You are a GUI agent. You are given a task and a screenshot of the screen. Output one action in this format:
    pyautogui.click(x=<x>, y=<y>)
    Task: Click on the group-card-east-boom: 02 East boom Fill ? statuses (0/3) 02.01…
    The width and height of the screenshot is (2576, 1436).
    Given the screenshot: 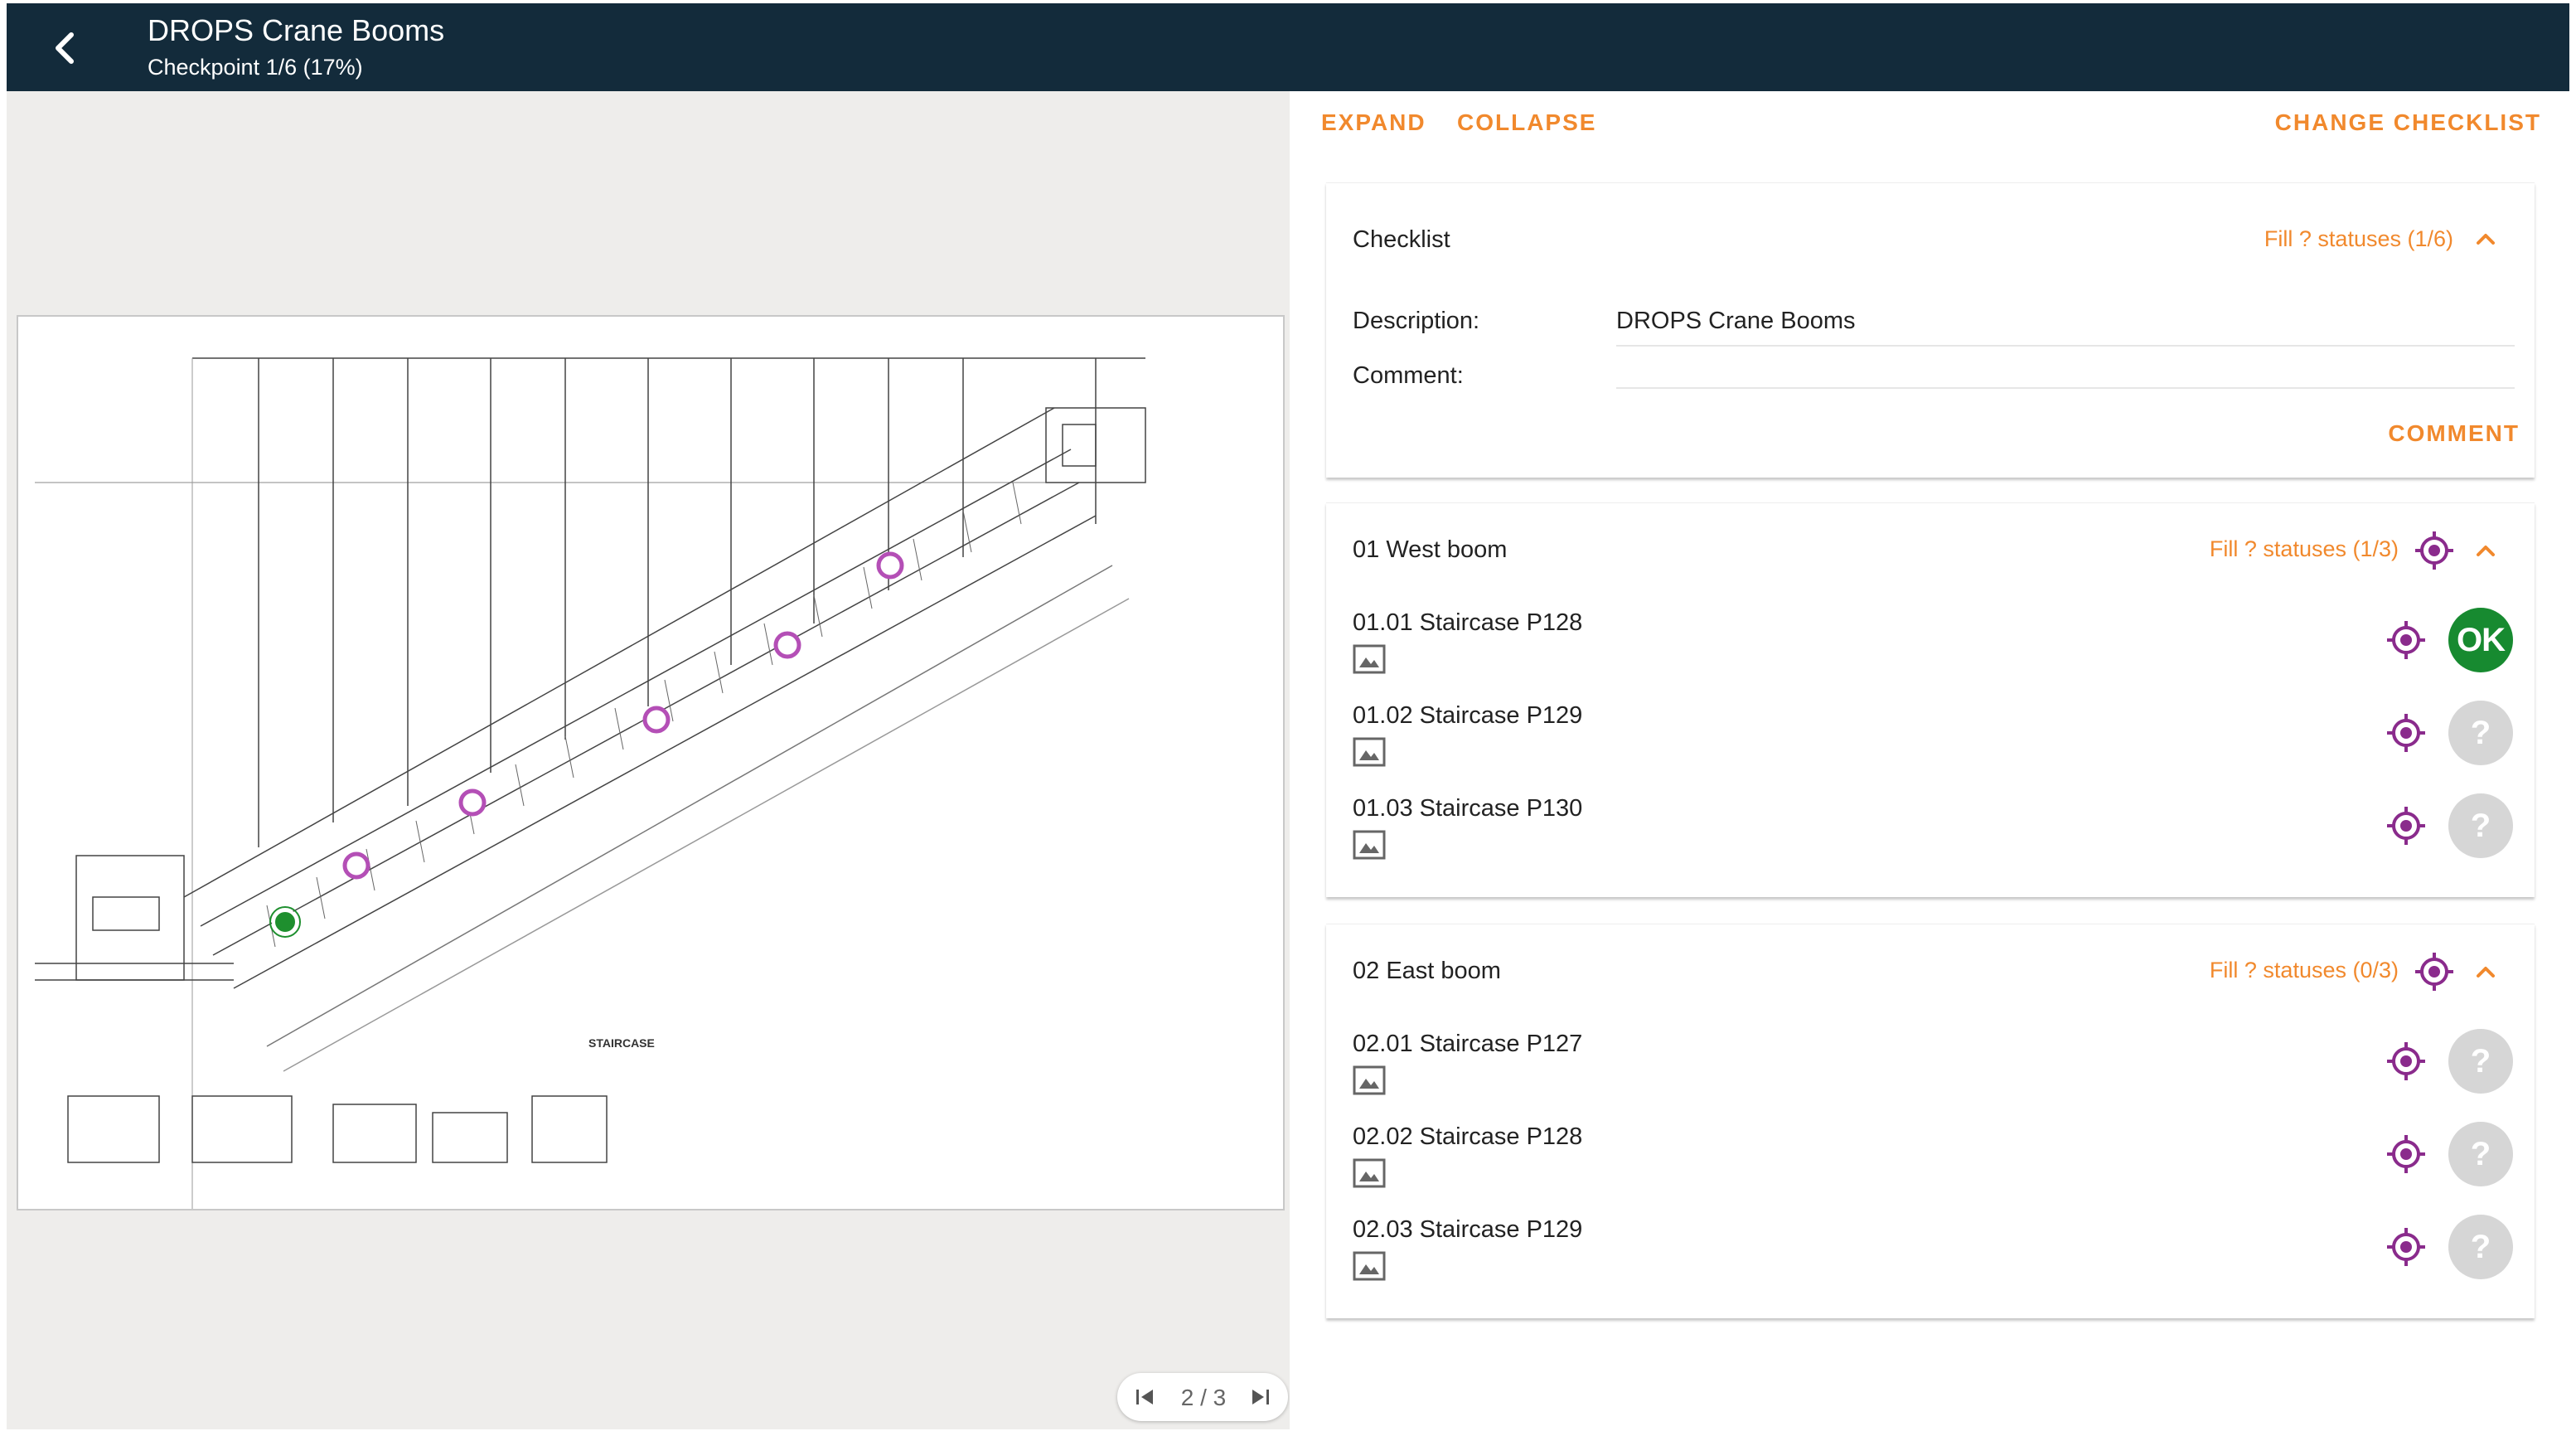 What is the action you would take?
    pyautogui.click(x=1930, y=1121)
    